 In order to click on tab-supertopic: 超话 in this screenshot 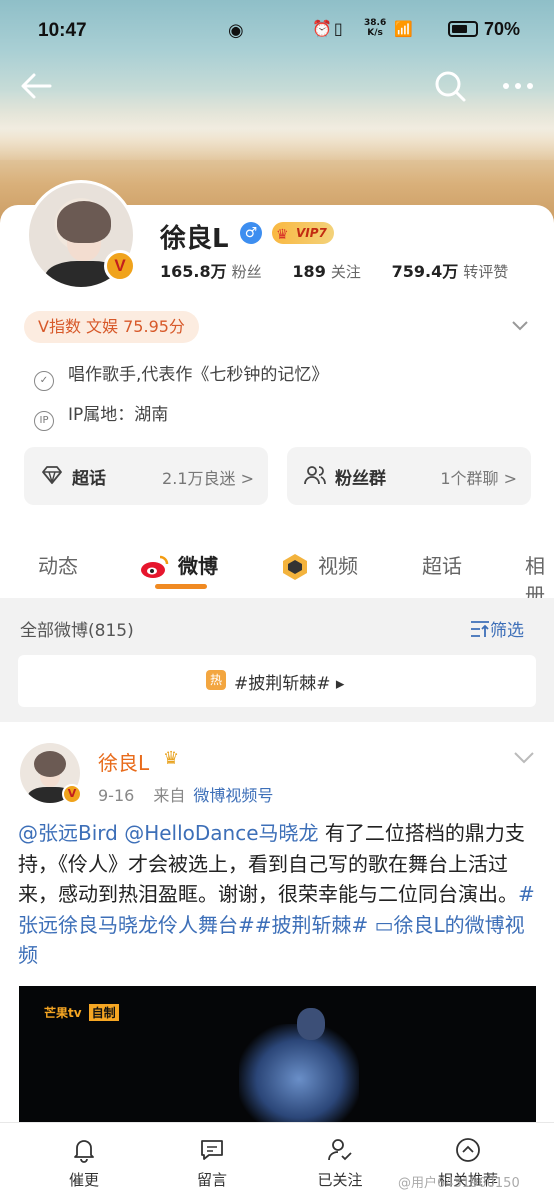, I will do `click(442, 564)`.